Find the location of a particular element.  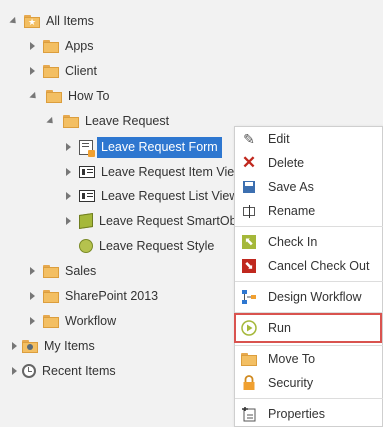

menu-item-design-workflow: Design Workflow is located at coordinates (309, 297).